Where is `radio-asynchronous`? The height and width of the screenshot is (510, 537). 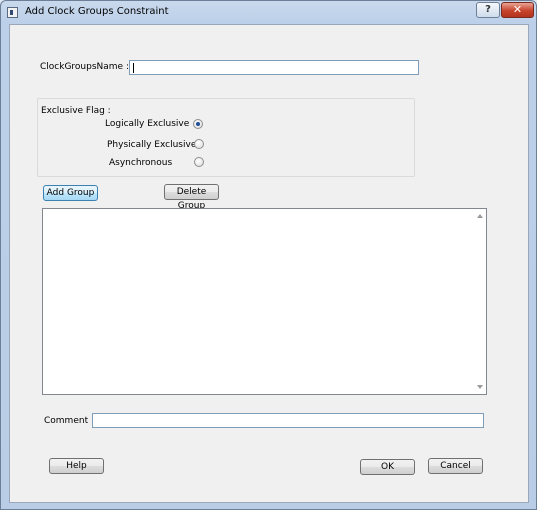
radio-asynchronous is located at coordinates (199, 162).